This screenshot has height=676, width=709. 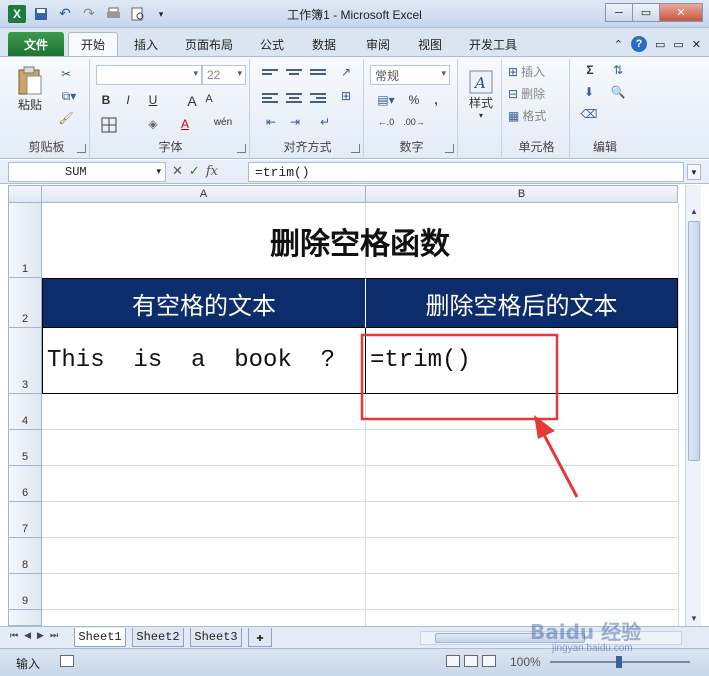 I want to click on delete-cells-button: ⊟ 删除, so click(x=537, y=93).